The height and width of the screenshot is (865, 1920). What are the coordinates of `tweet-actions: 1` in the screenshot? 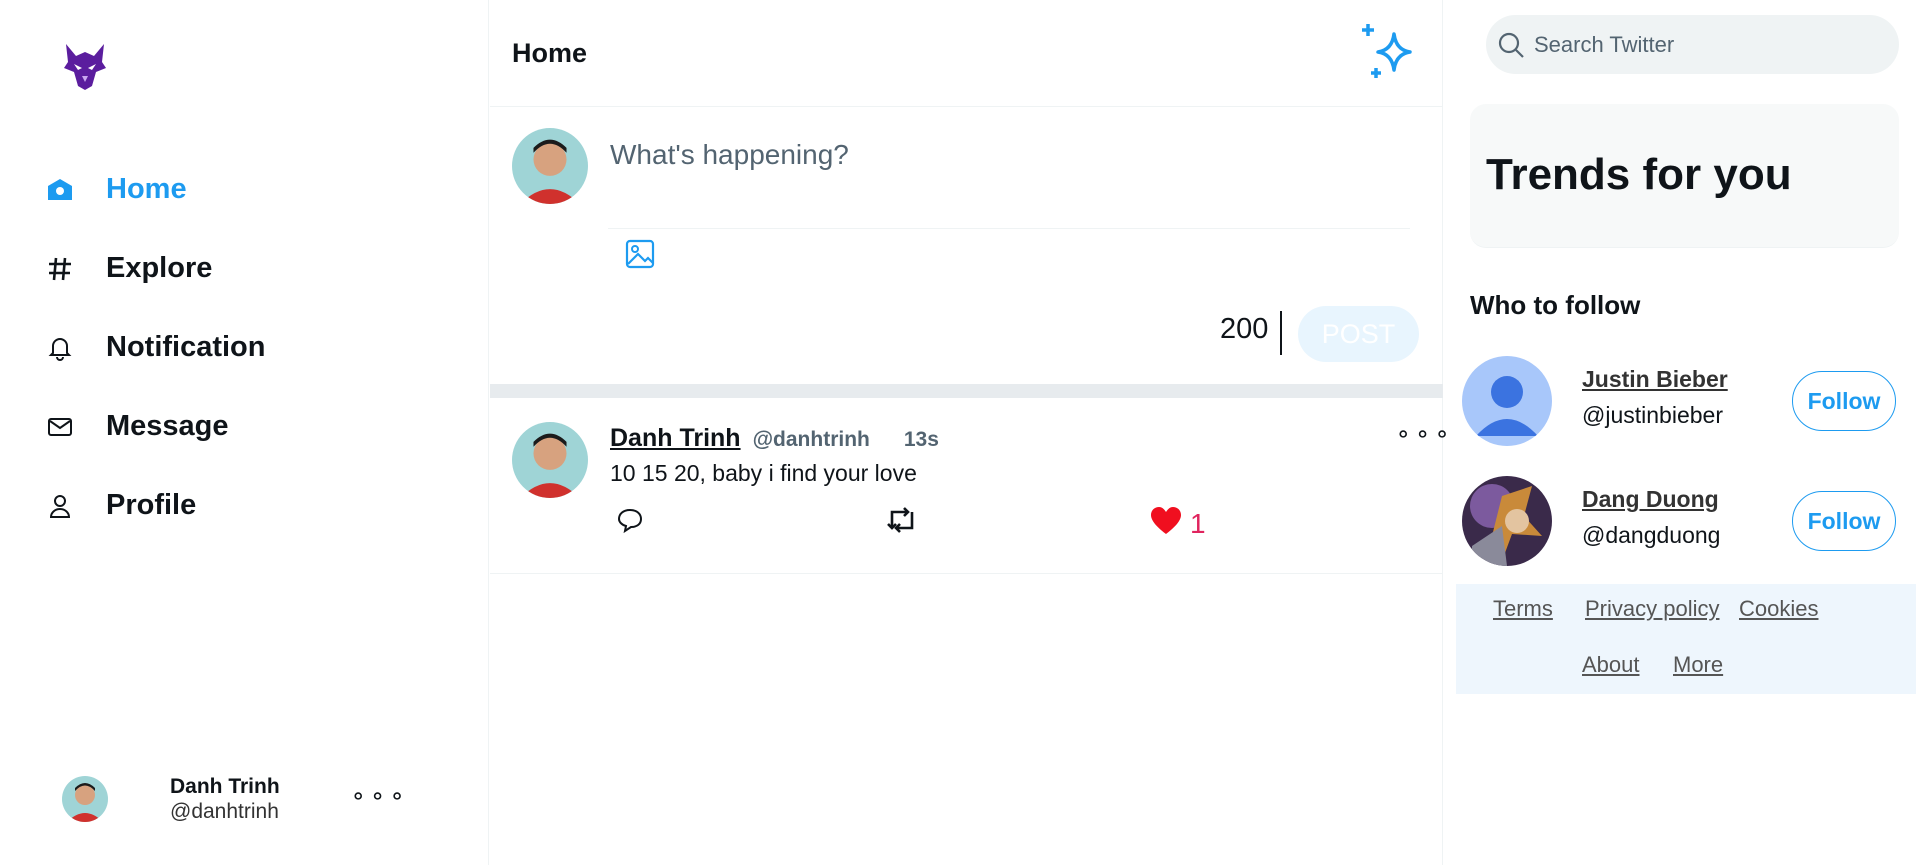 It's located at (966, 524).